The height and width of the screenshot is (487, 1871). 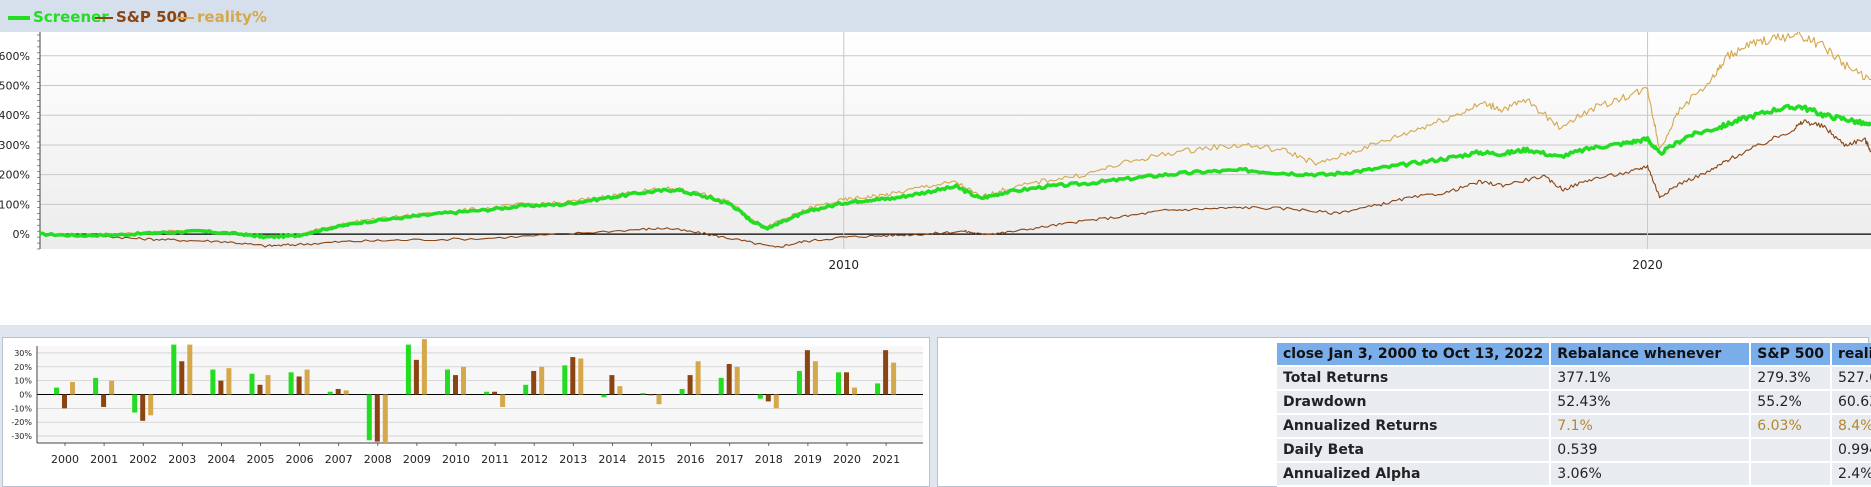 I want to click on bar-x-tick-label: 2019, so click(x=808, y=459).